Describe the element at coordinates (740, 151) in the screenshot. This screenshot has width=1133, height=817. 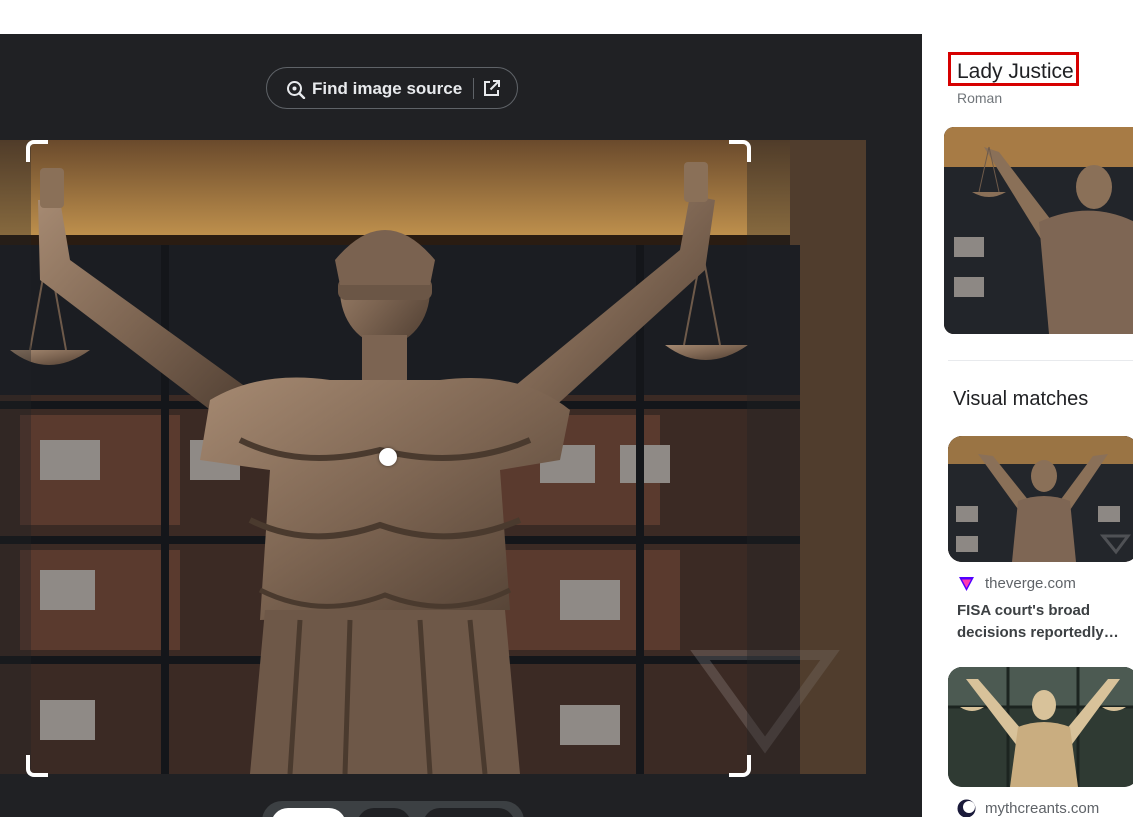
I see `crop-handle-top-right` at that location.